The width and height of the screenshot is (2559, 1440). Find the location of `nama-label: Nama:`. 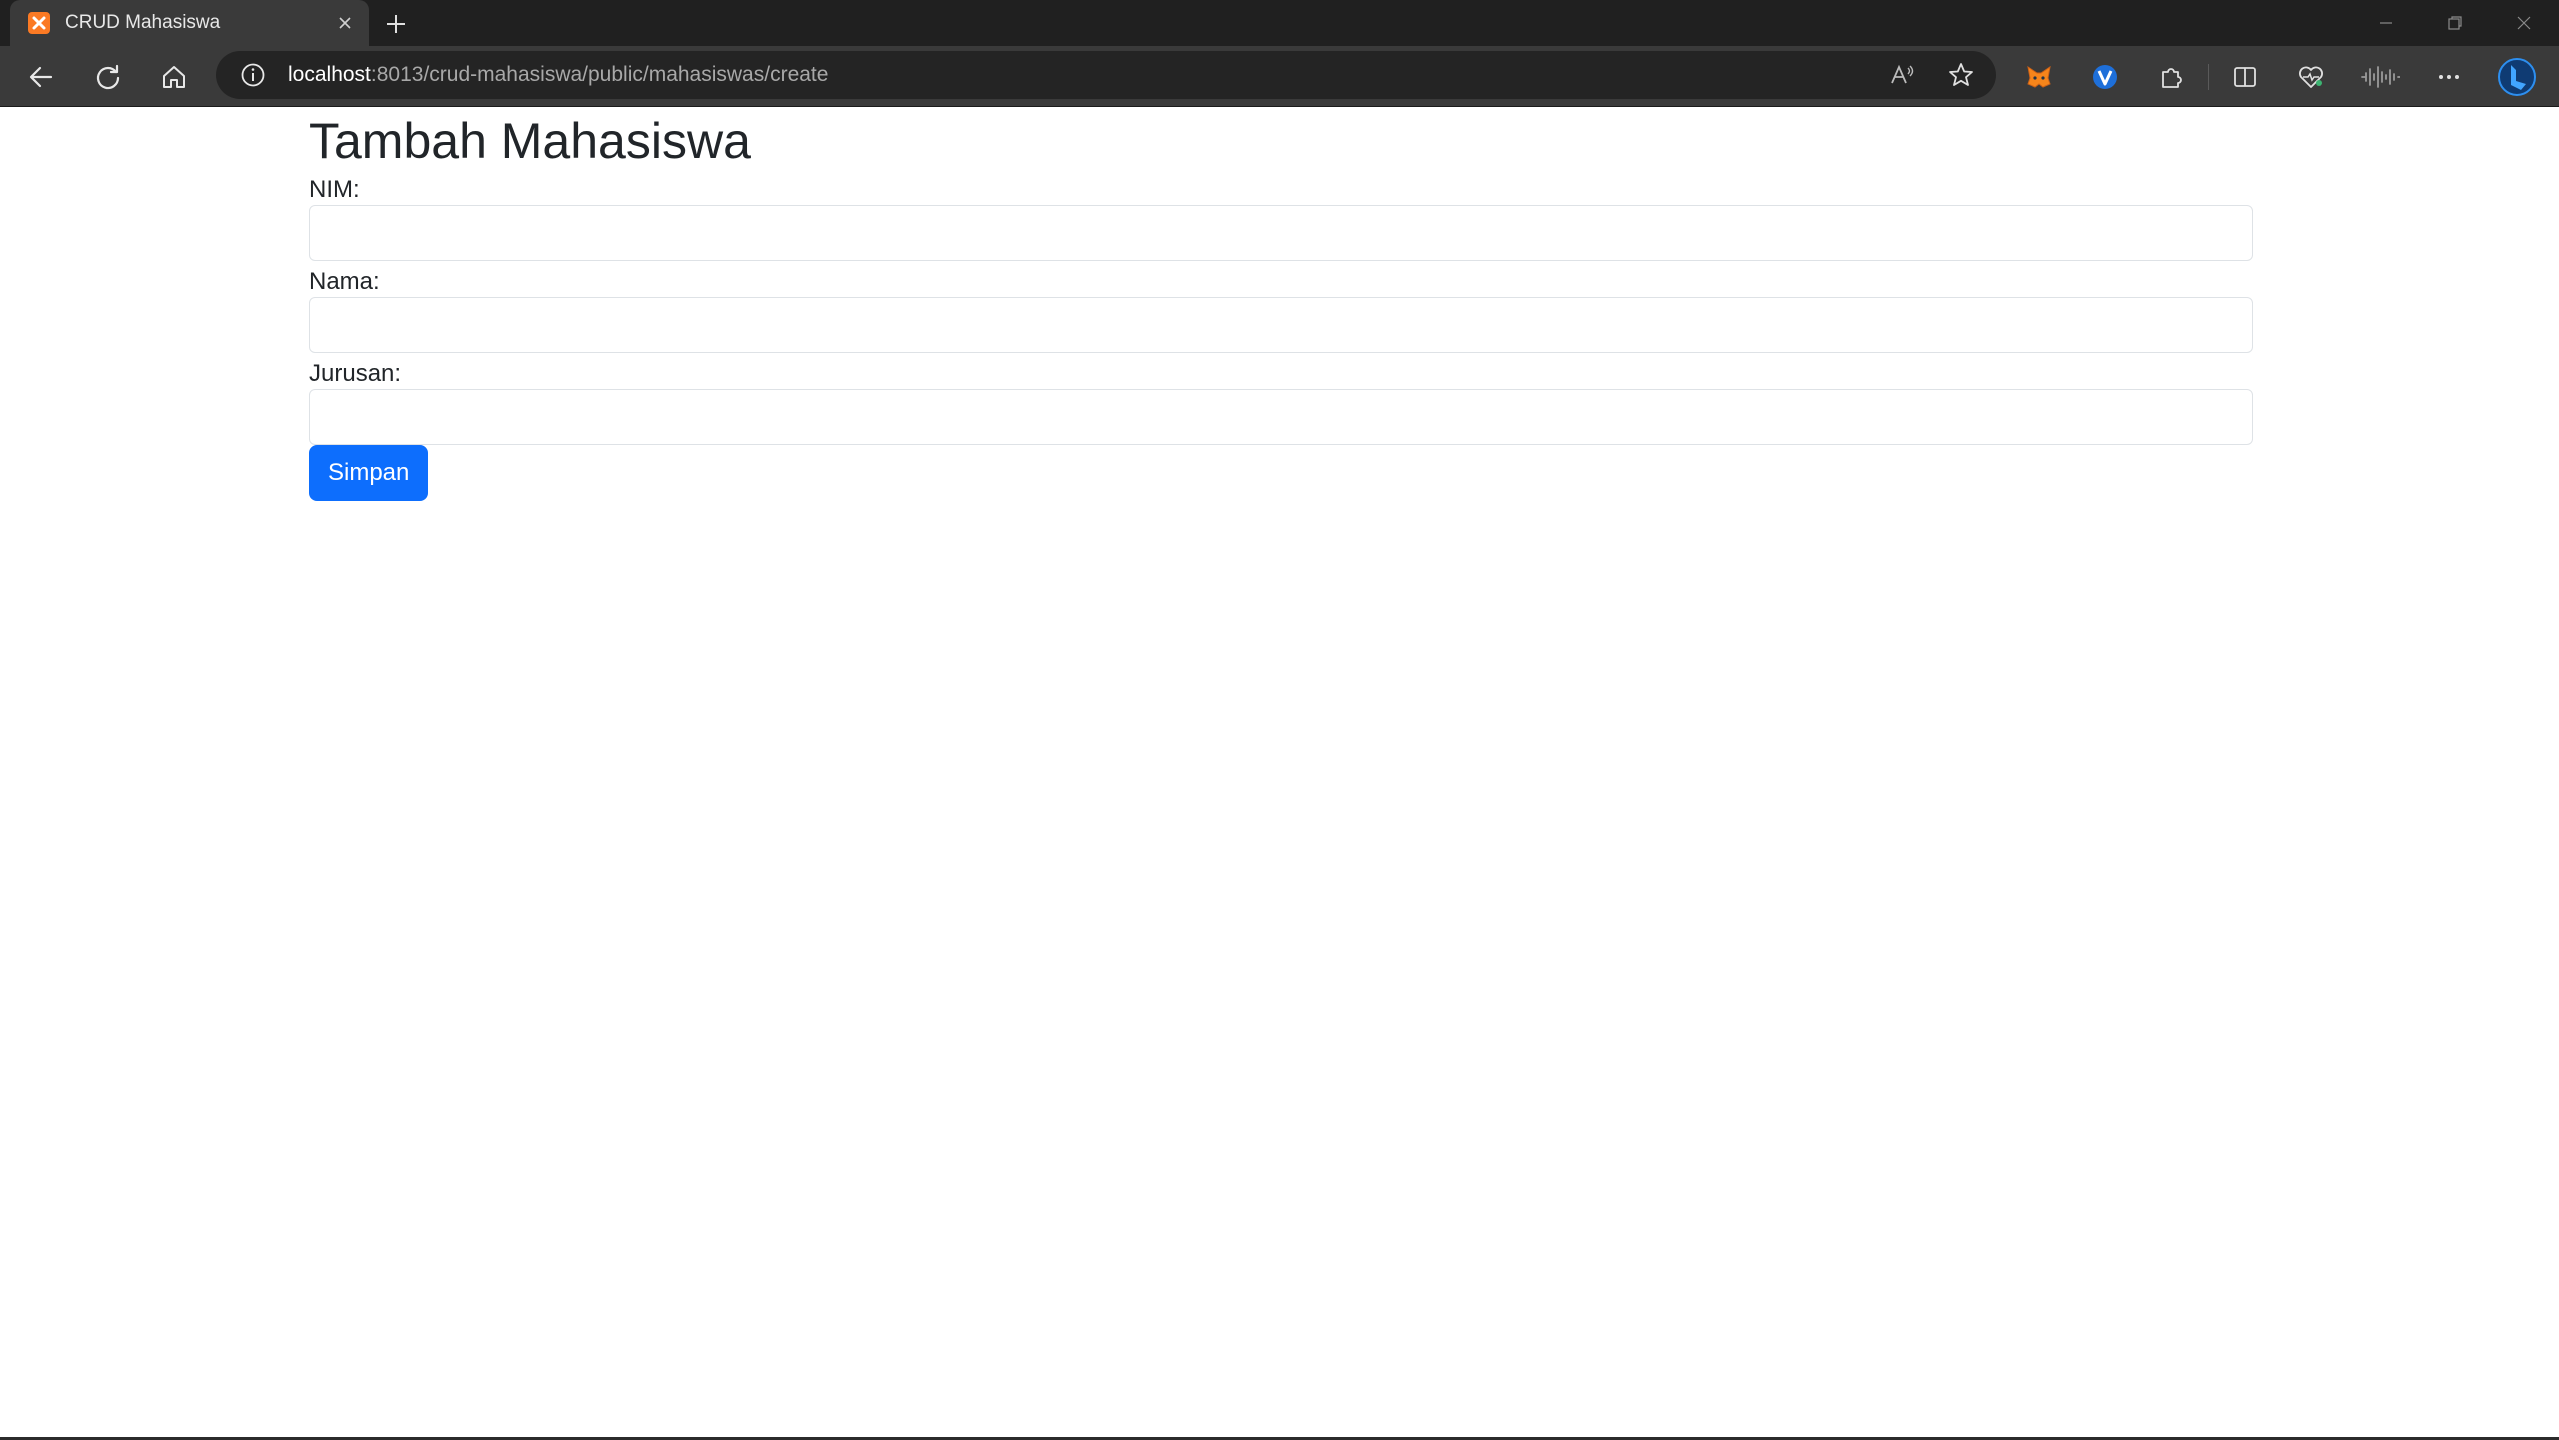

nama-label: Nama: is located at coordinates (344, 281).